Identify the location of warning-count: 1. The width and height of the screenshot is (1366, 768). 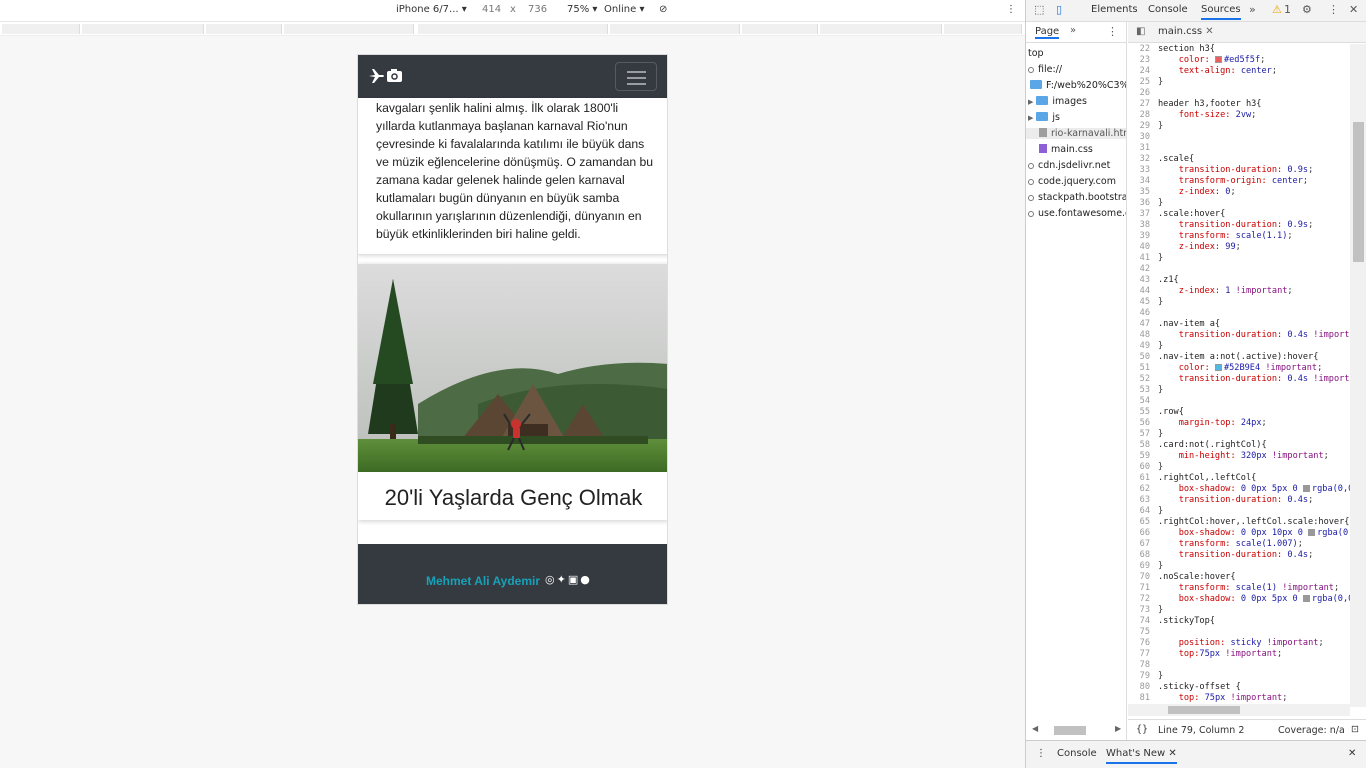
(1287, 9).